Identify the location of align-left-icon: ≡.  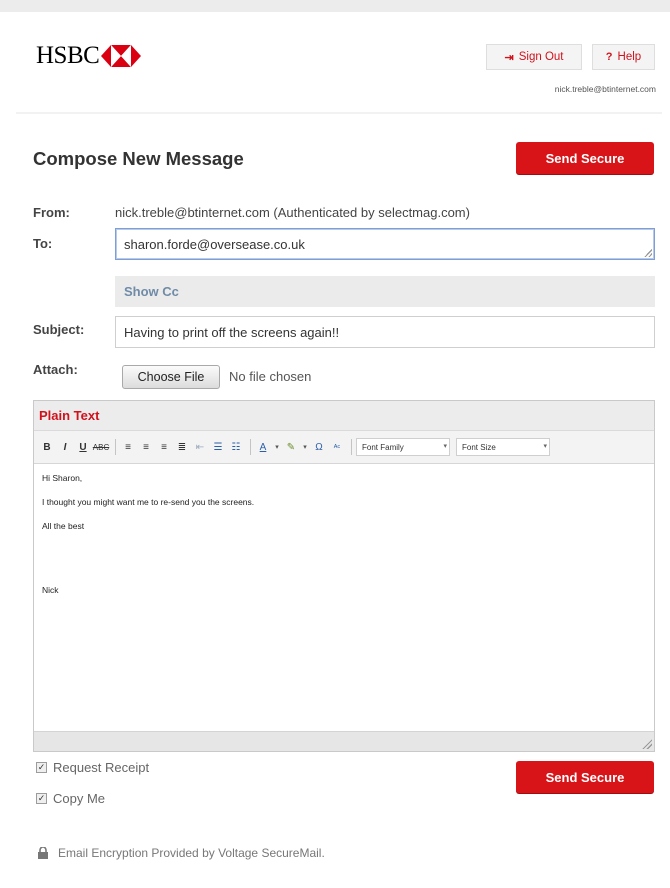
(128, 447).